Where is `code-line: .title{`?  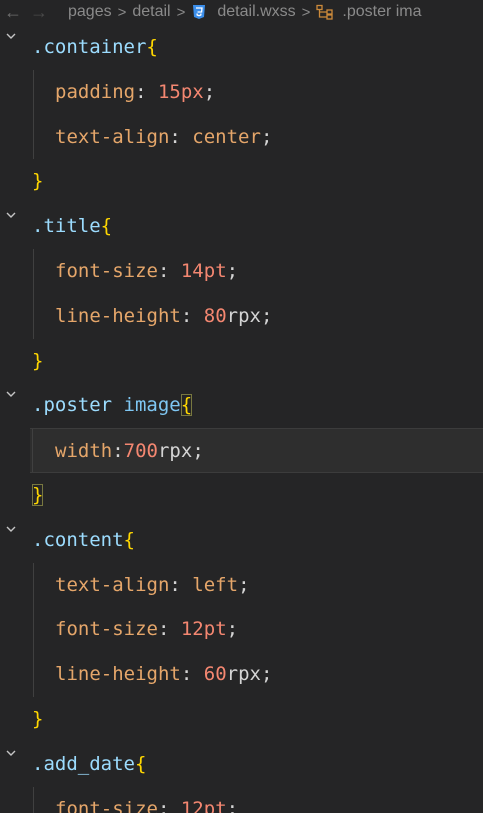 code-line: .title{ is located at coordinates (241, 226).